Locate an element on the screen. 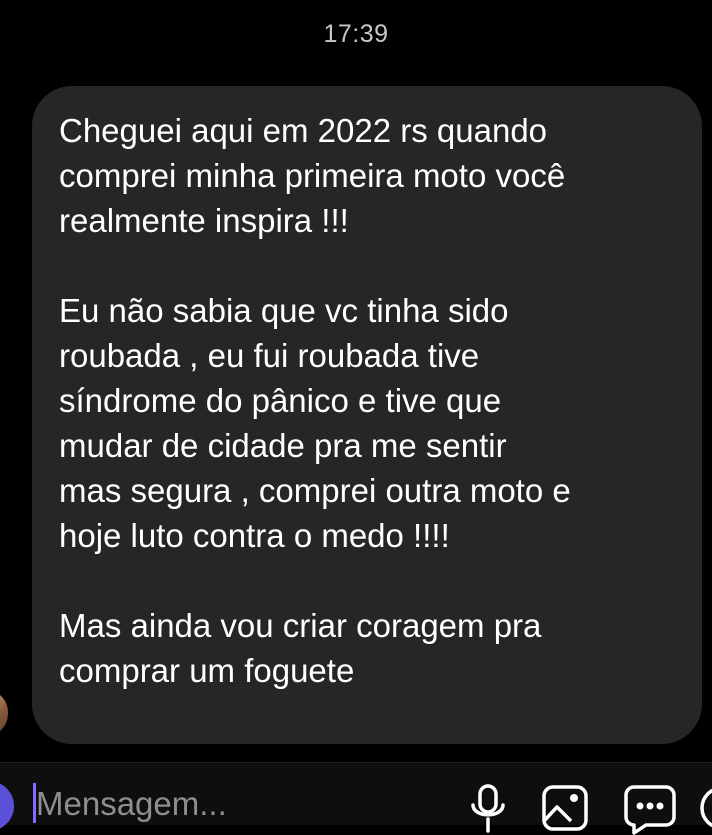  sticker-button is located at coordinates (650, 809).